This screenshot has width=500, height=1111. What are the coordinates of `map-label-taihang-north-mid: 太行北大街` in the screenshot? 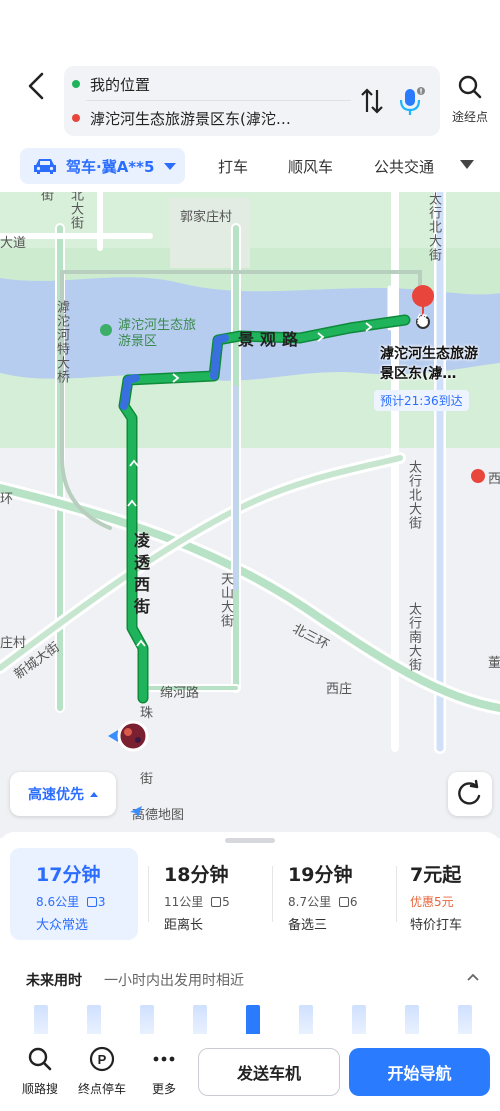 It's located at (413, 495).